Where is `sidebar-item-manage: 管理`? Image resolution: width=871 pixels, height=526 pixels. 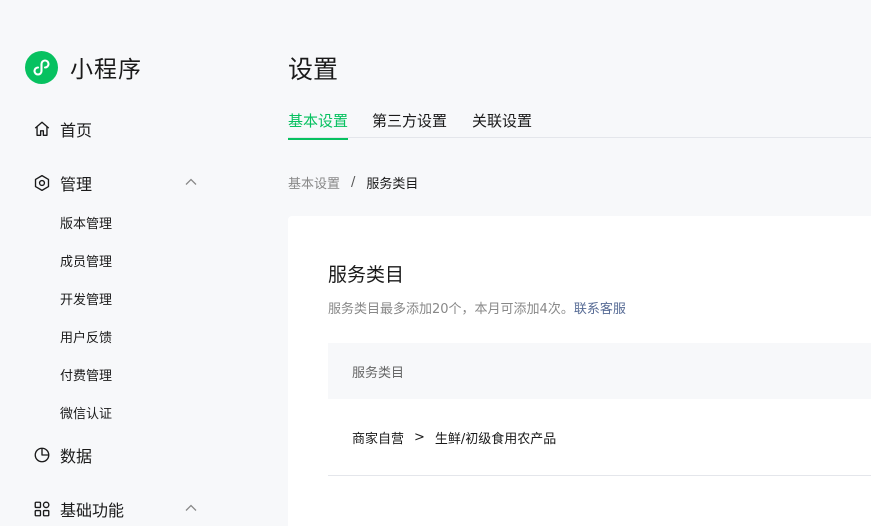 sidebar-item-manage: 管理 is located at coordinates (62, 183).